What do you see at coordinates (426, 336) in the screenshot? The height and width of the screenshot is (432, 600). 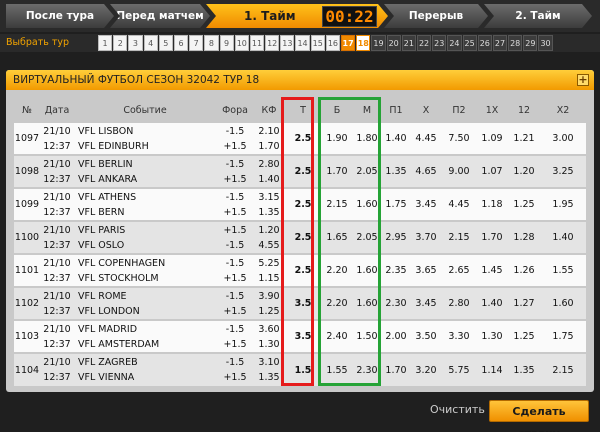 I see `draw-odds: 3.50` at bounding box center [426, 336].